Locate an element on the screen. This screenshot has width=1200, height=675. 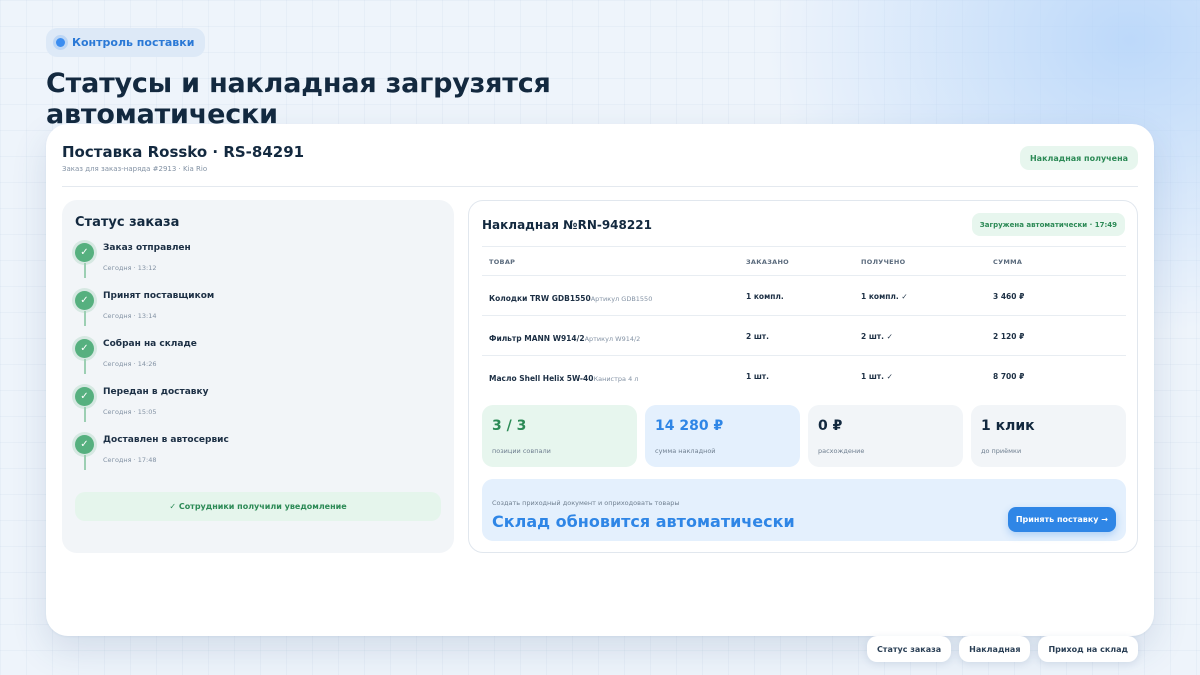
stat-invoice-sum: 14 280 ₽ сумма накладной is located at coordinates (722, 436).